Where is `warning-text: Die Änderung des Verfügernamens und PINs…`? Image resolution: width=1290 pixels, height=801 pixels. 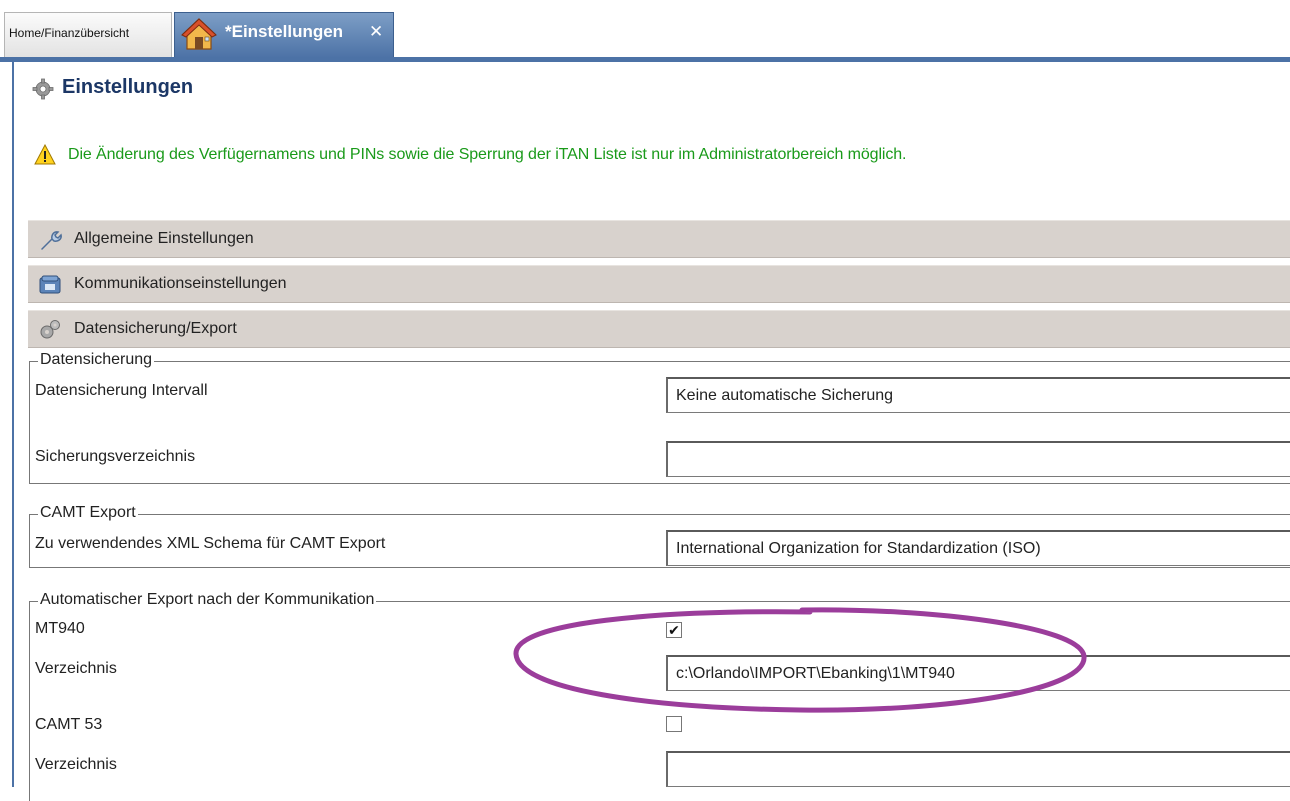 warning-text: Die Änderung des Verfügernamens und PINs… is located at coordinates (487, 154).